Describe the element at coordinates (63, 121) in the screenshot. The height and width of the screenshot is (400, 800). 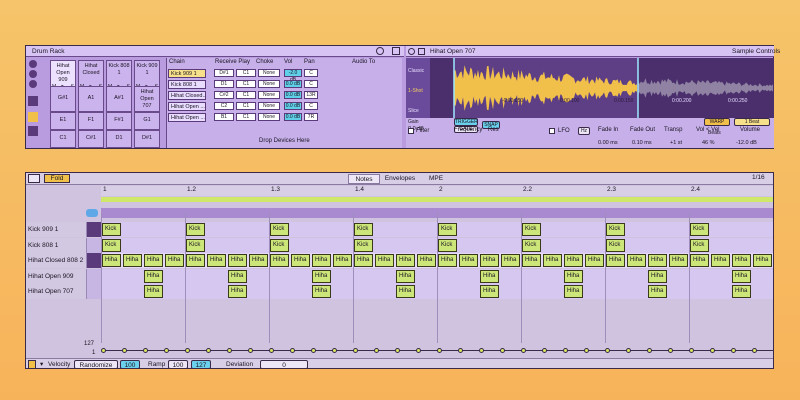
I see `pad: E1` at that location.